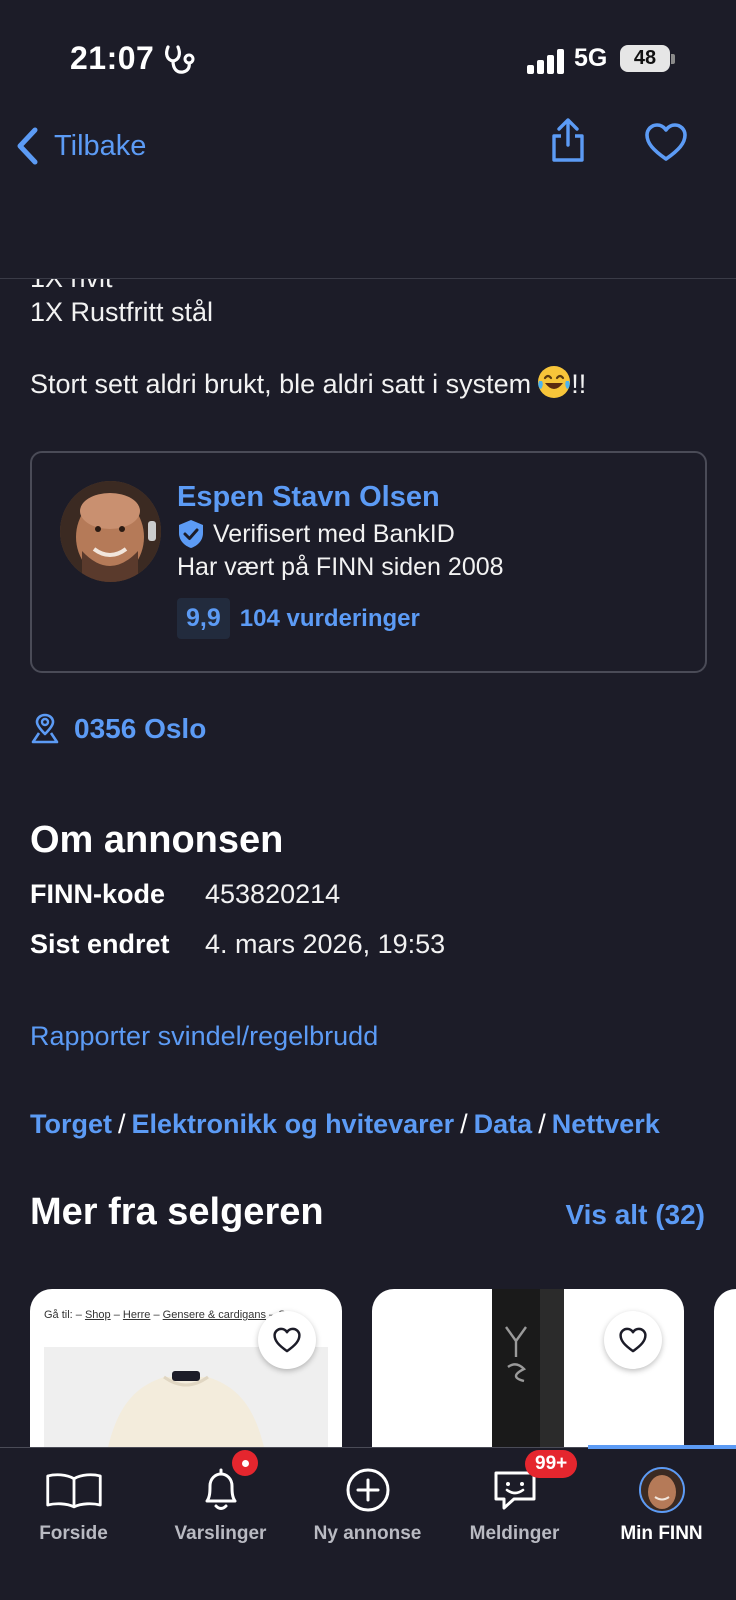 The height and width of the screenshot is (1600, 736). Describe the element at coordinates (325, 944) in the screenshot. I see `last-changed-value: 4. mars 2026, 19:53` at that location.